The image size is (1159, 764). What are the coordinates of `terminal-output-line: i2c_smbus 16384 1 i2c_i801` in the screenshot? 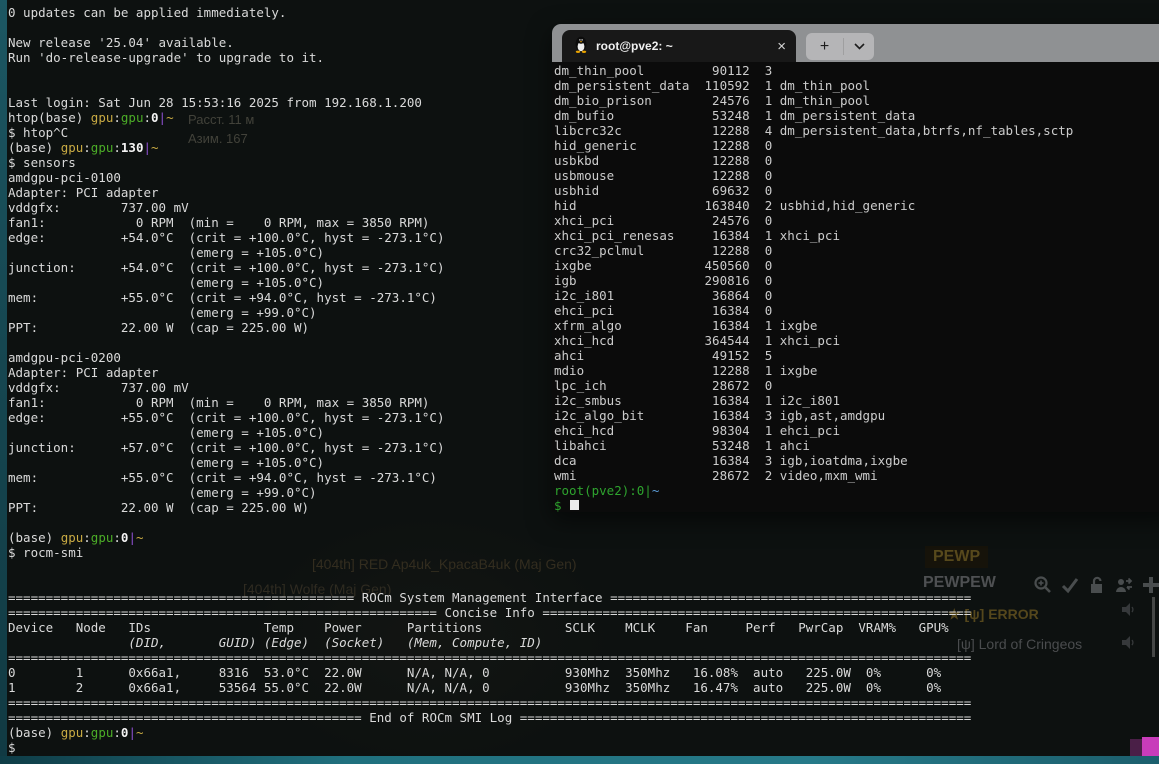 It's located at (697, 400).